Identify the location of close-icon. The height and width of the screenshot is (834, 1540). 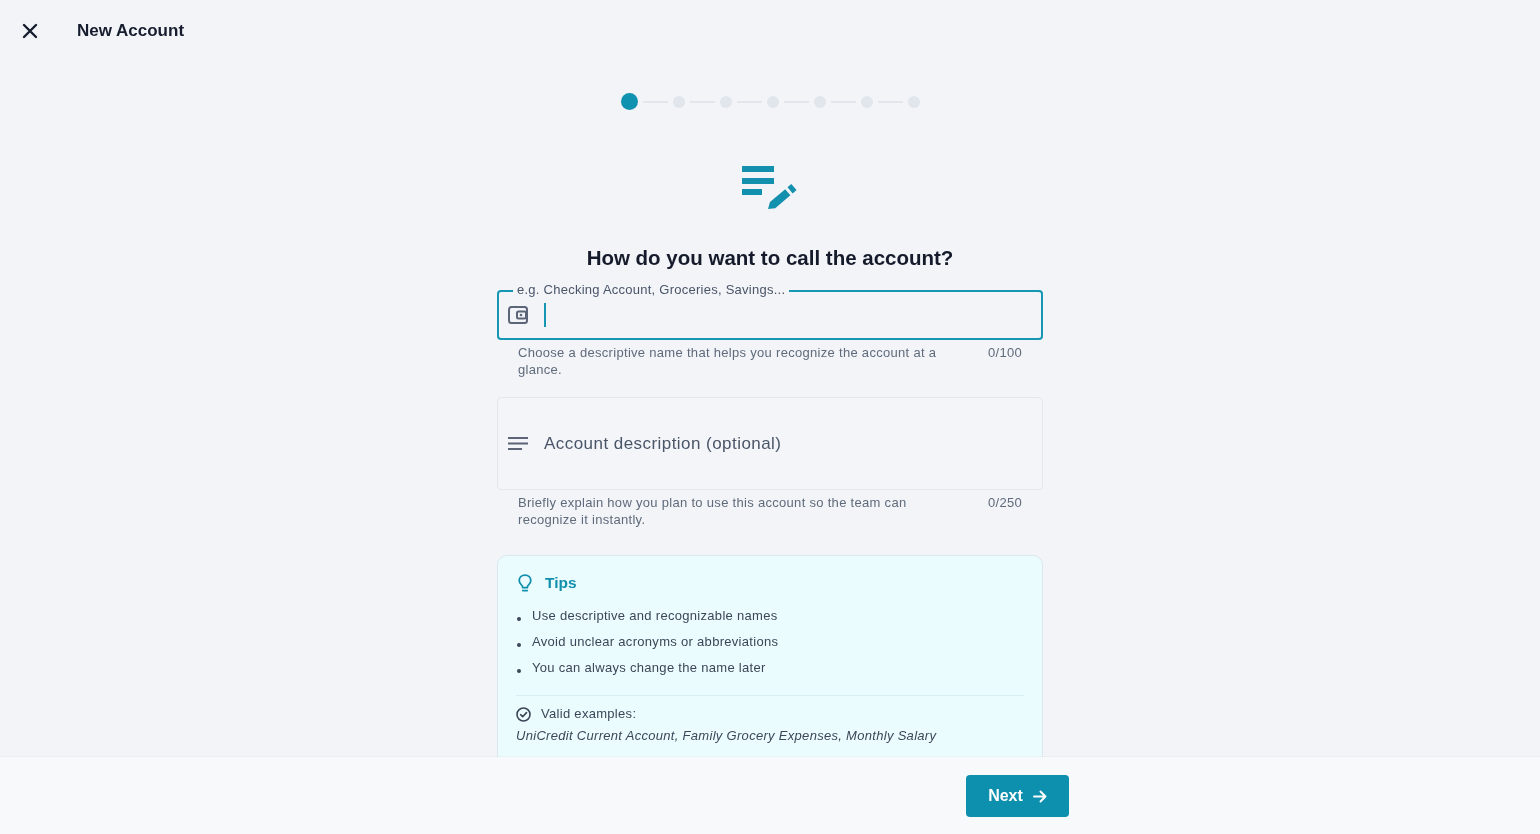
(30, 31).